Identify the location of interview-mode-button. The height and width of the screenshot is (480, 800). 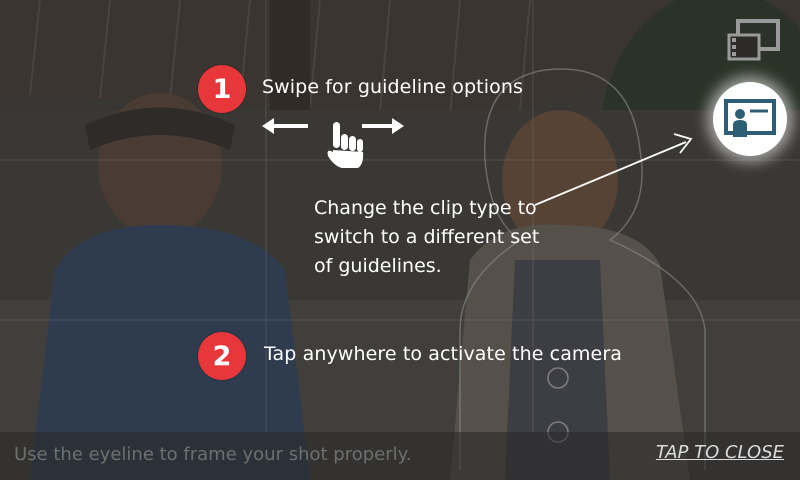
(750, 119).